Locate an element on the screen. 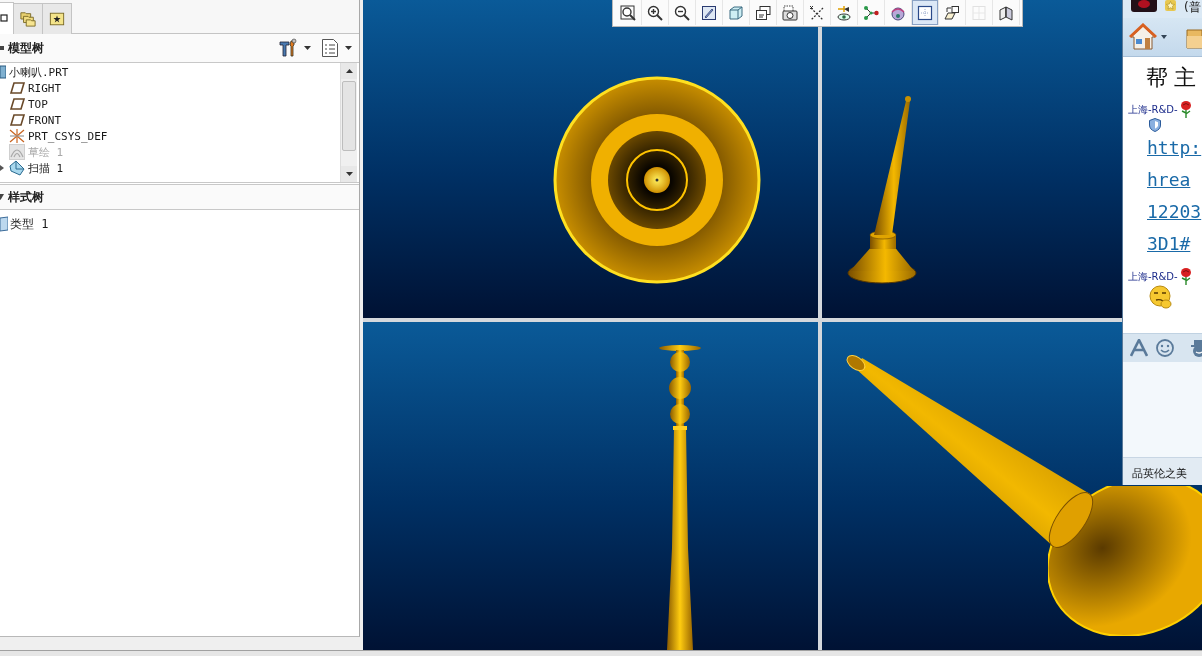 The image size is (1202, 656). star-icon is located at coordinates (1170, 5).